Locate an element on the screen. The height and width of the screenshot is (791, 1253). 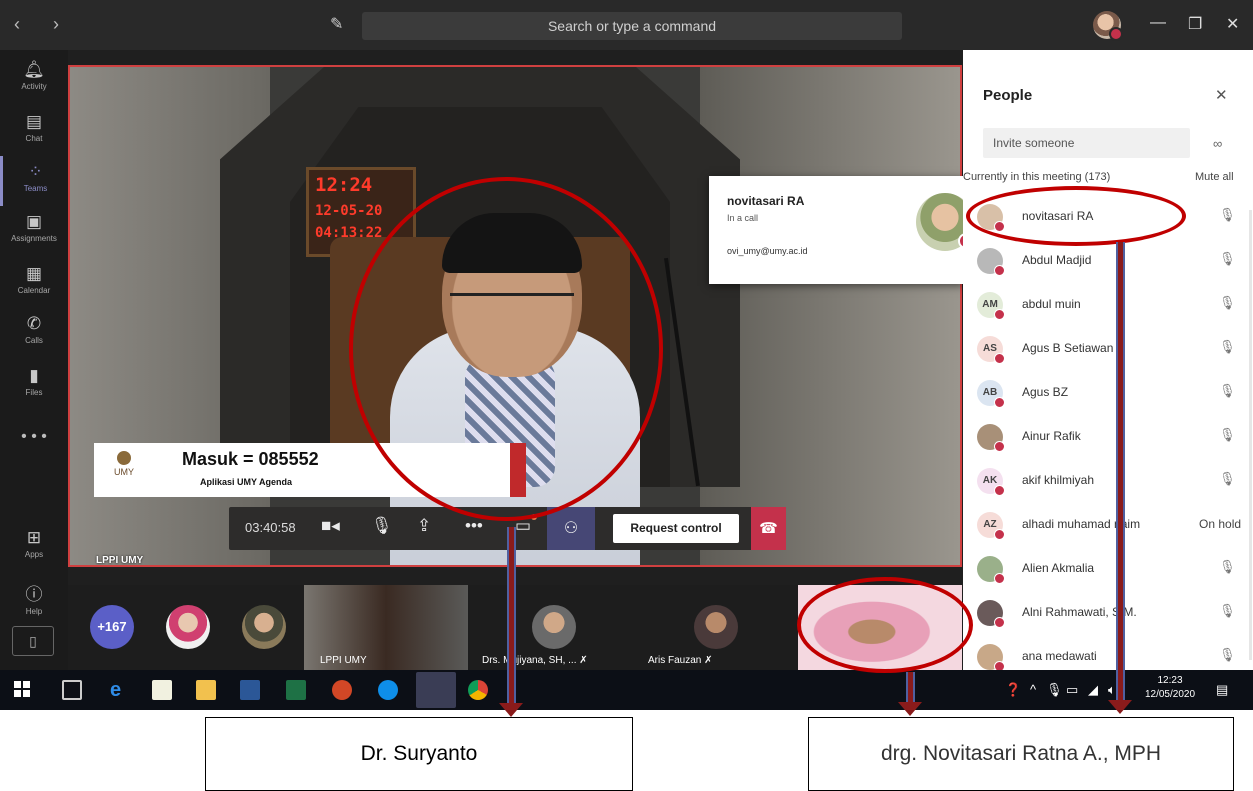
help-tray-icon: ❓ is located at coordinates (1013, 690).